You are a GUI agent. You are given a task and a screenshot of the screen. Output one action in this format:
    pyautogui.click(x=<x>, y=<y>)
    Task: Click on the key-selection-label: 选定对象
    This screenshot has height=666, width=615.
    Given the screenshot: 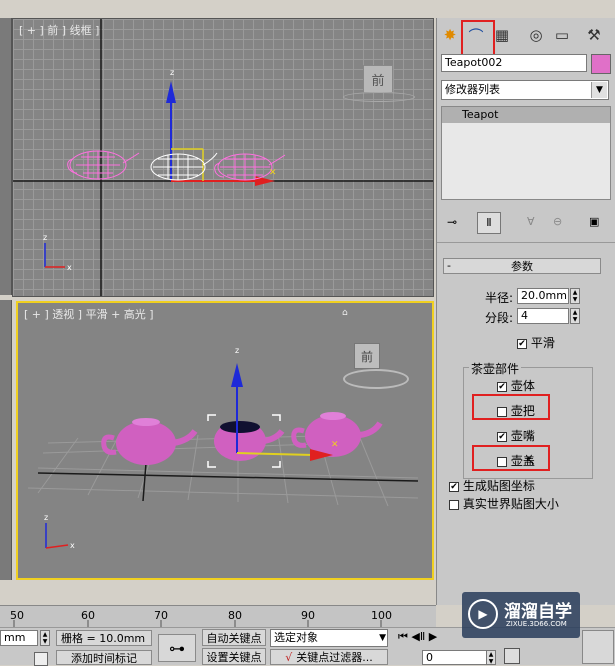 What is the action you would take?
    pyautogui.click(x=296, y=637)
    